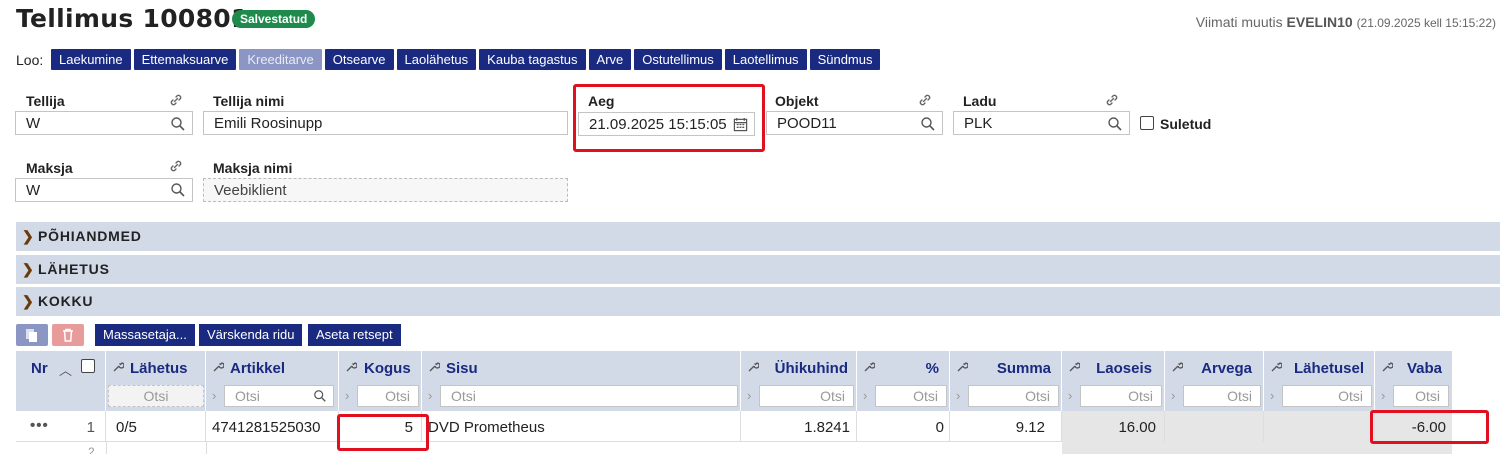  I want to click on column-label: Artikkel, so click(258, 368).